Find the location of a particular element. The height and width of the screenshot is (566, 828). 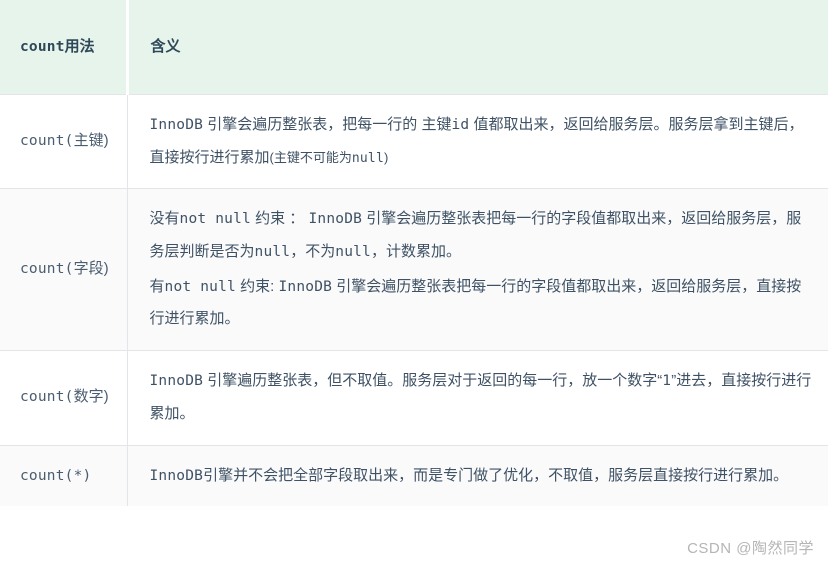

inline-text: ，计数累加。 is located at coordinates (416, 252).